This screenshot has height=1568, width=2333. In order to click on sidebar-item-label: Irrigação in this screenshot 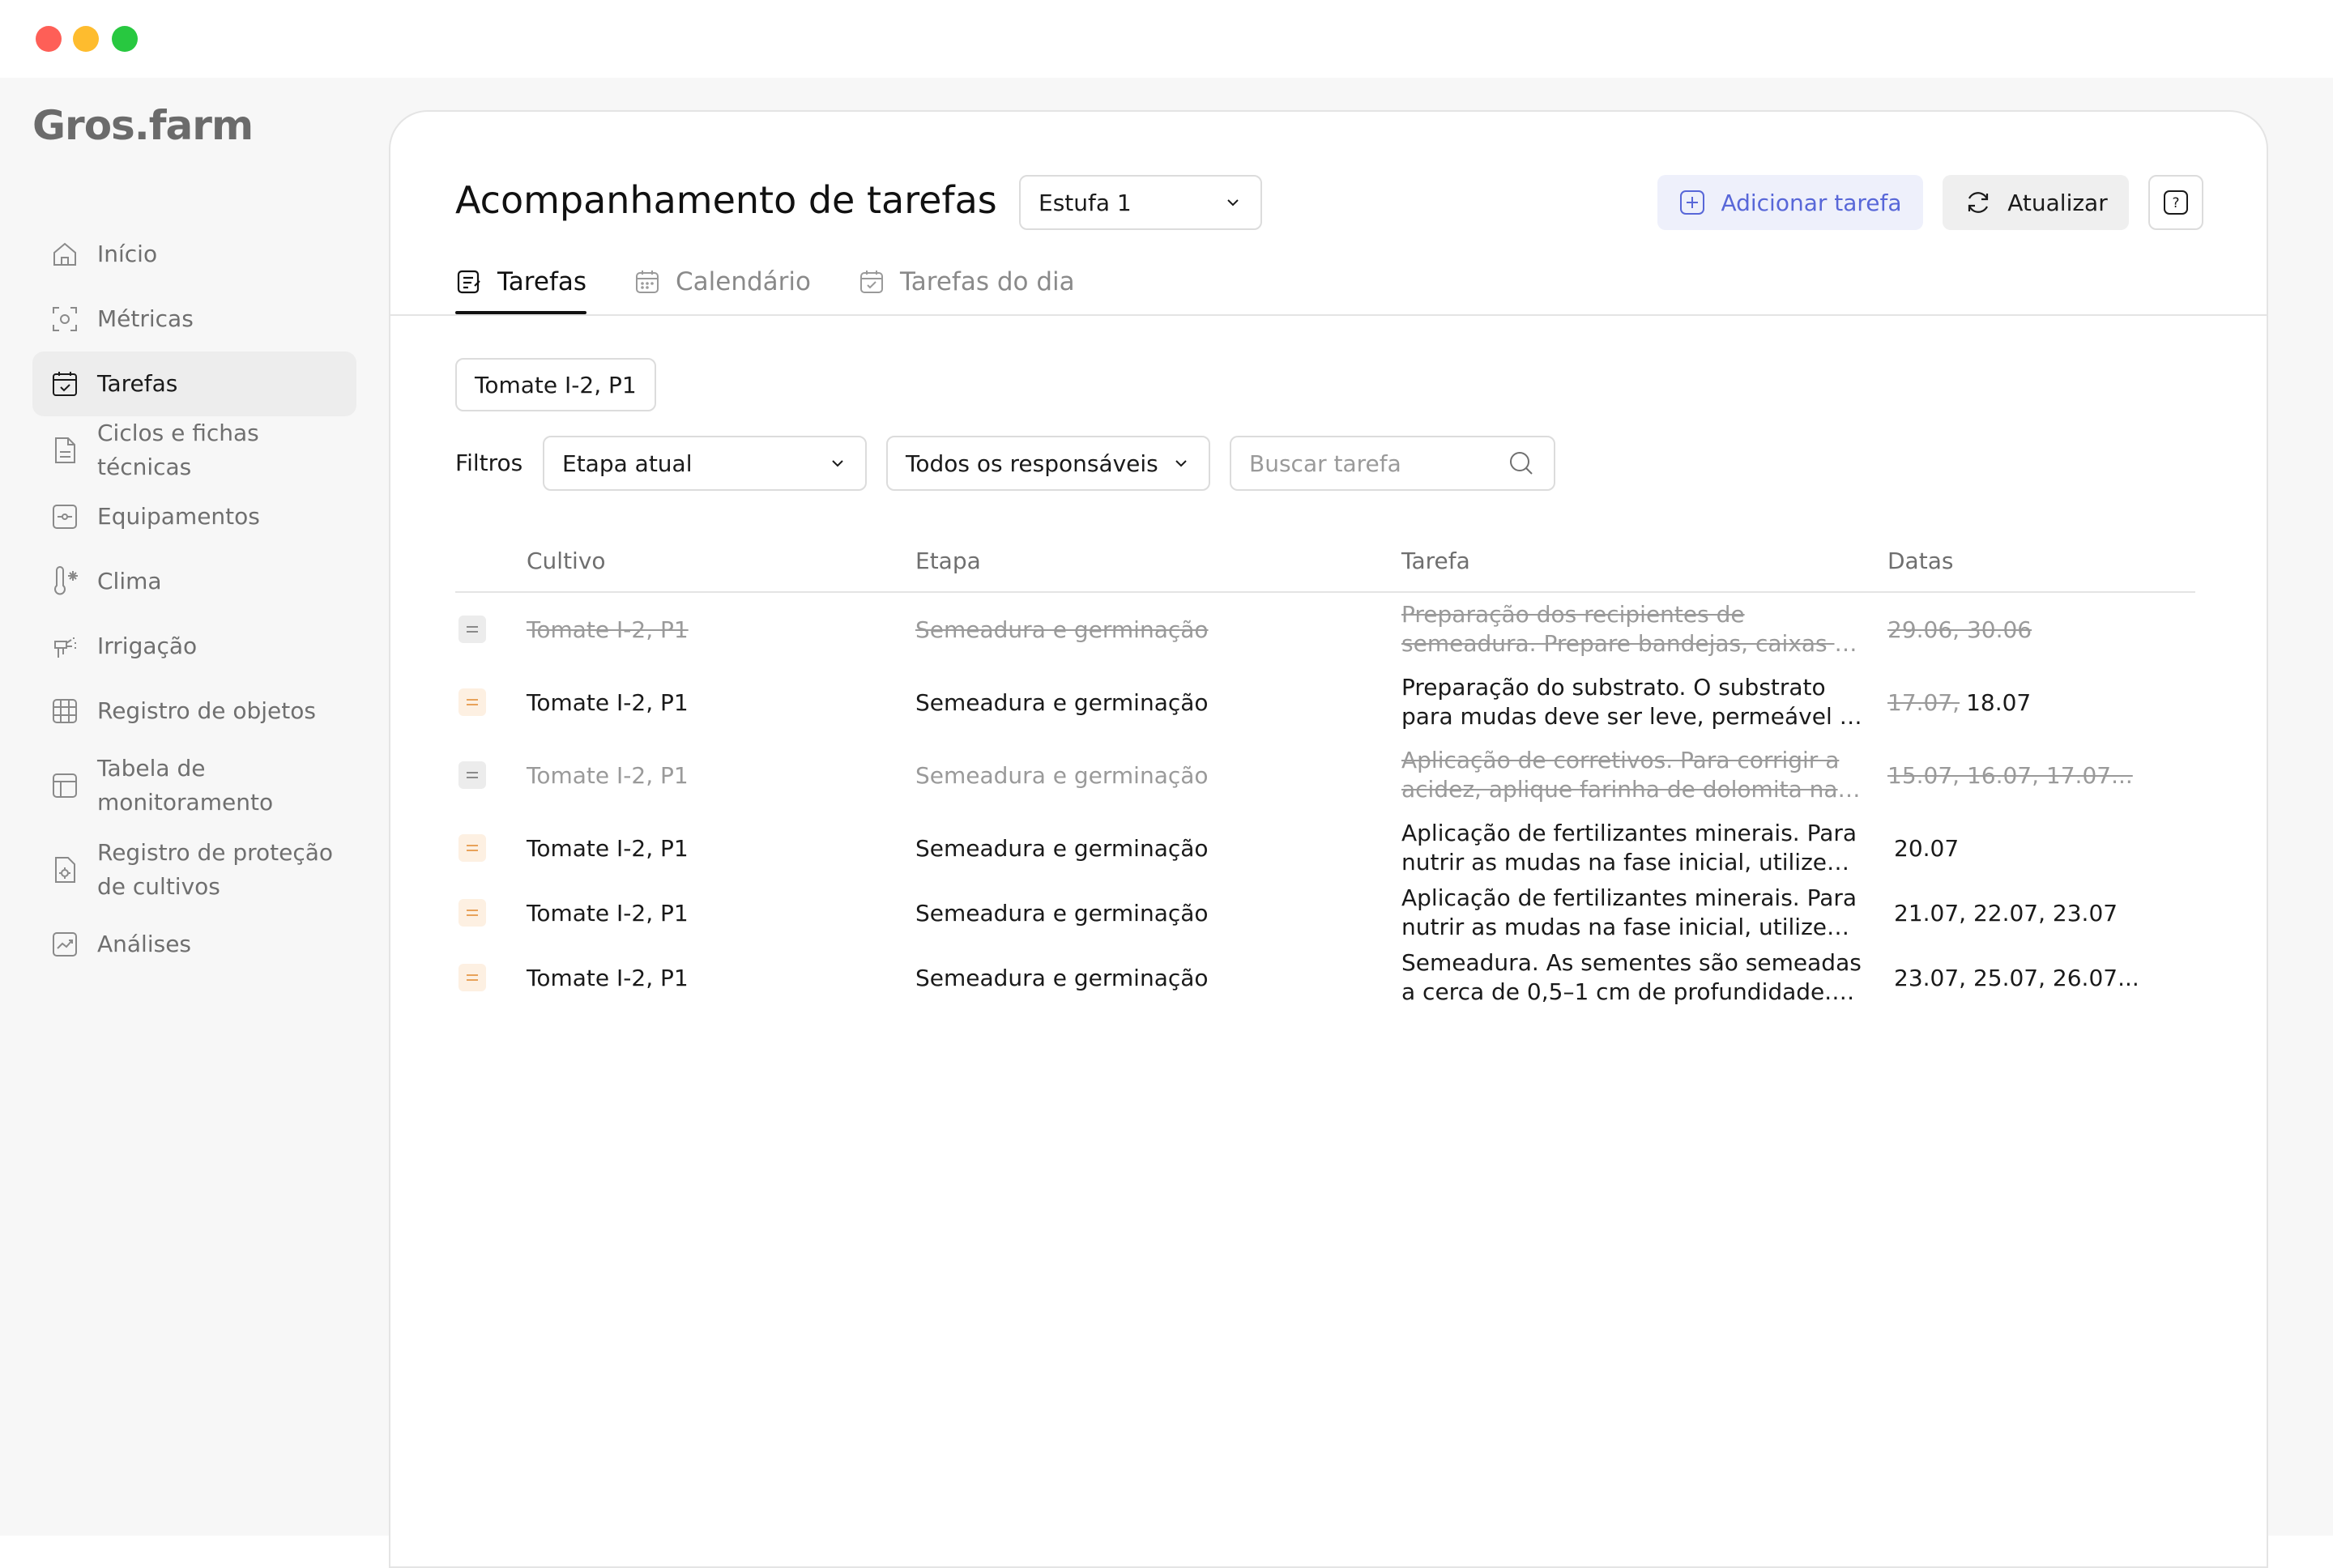, I will do `click(147, 646)`.